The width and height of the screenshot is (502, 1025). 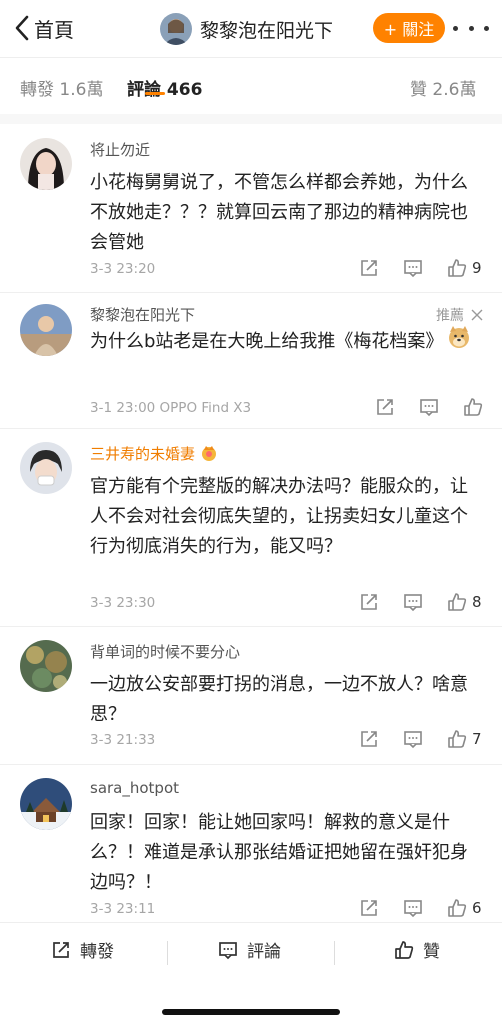 What do you see at coordinates (477, 739) in the screenshot?
I see `like-count: 7` at bounding box center [477, 739].